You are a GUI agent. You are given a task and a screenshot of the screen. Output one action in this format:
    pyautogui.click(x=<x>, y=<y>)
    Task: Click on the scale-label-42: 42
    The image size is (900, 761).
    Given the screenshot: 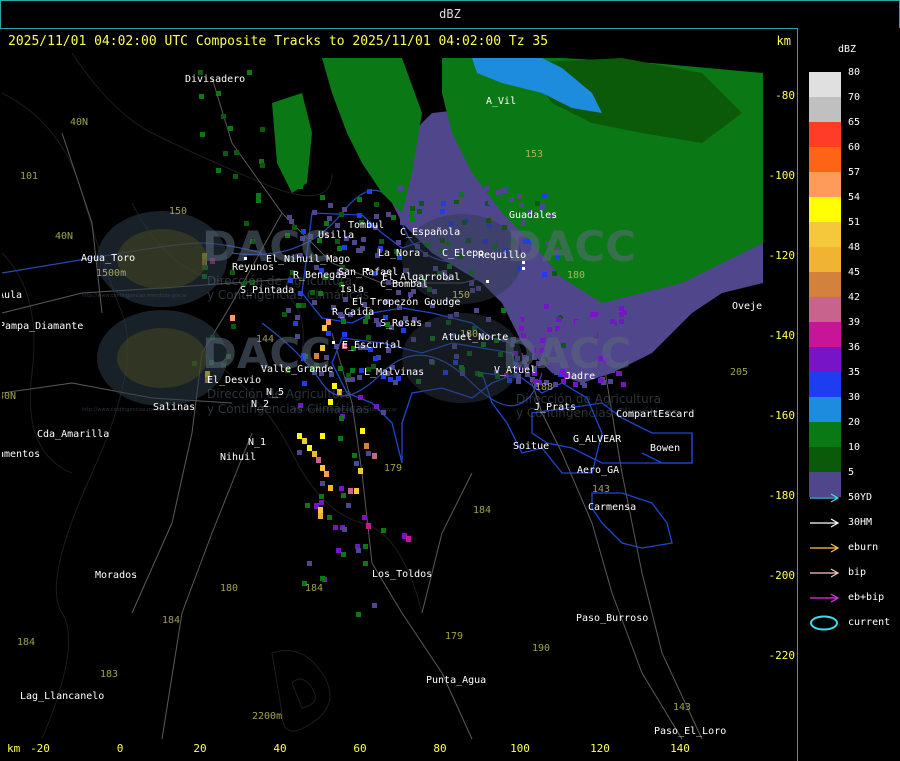 What is the action you would take?
    pyautogui.click(x=854, y=297)
    